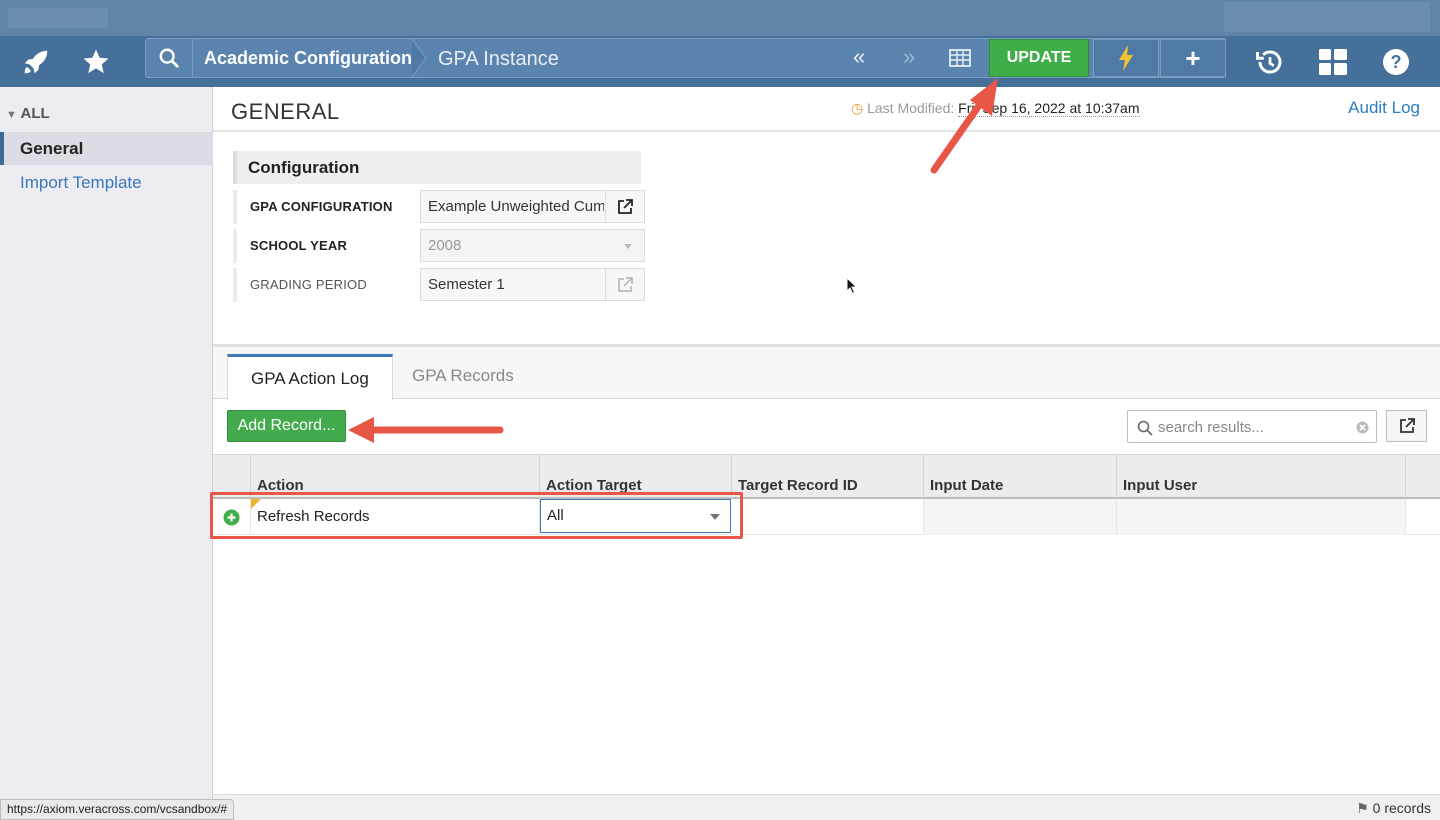 This screenshot has height=820, width=1440. What do you see at coordinates (1193, 58) in the screenshot?
I see `add-new-button: +` at bounding box center [1193, 58].